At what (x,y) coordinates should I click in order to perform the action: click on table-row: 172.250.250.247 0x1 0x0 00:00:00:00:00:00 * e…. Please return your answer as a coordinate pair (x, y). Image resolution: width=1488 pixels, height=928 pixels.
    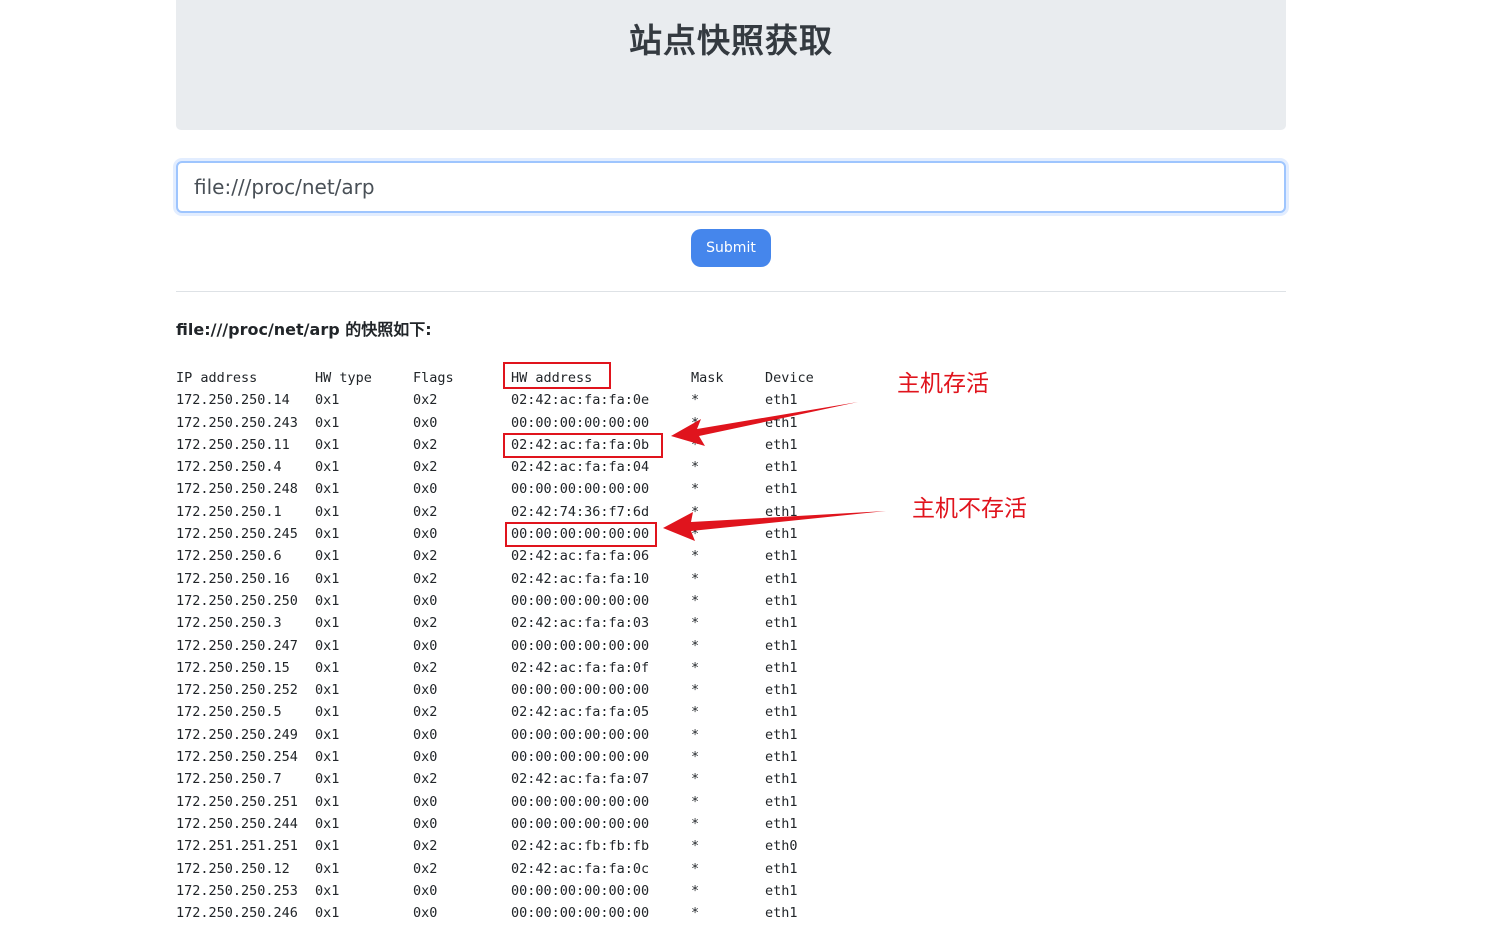
    Looking at the image, I should click on (506, 646).